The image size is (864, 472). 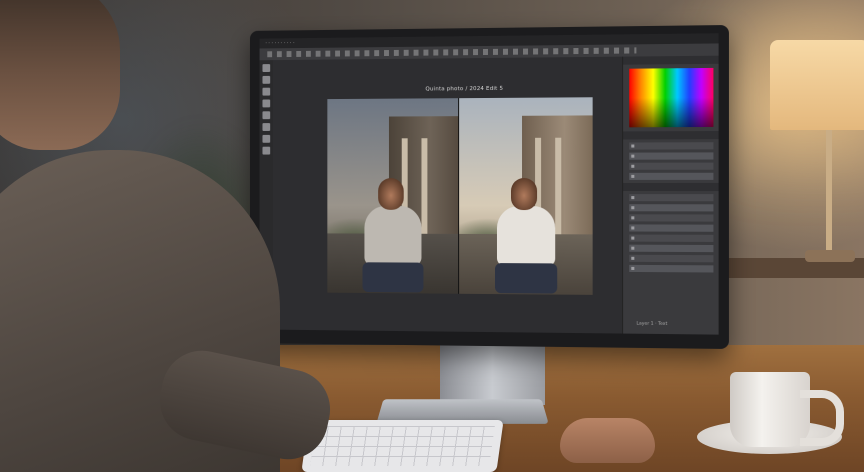 What do you see at coordinates (670, 60) in the screenshot?
I see `color-panel-tab` at bounding box center [670, 60].